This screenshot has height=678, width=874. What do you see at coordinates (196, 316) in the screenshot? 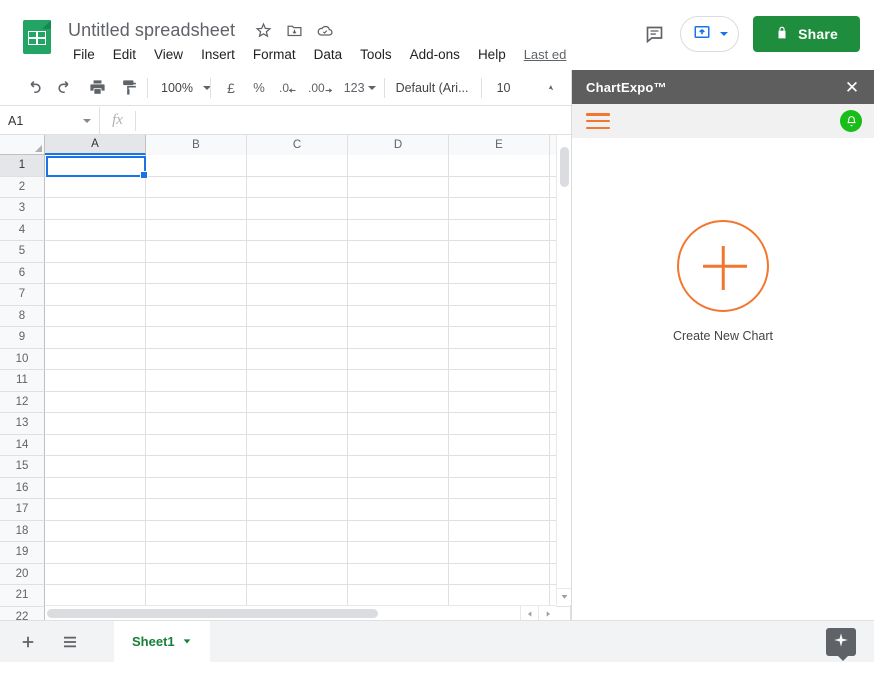
I see `cell-B8` at bounding box center [196, 316].